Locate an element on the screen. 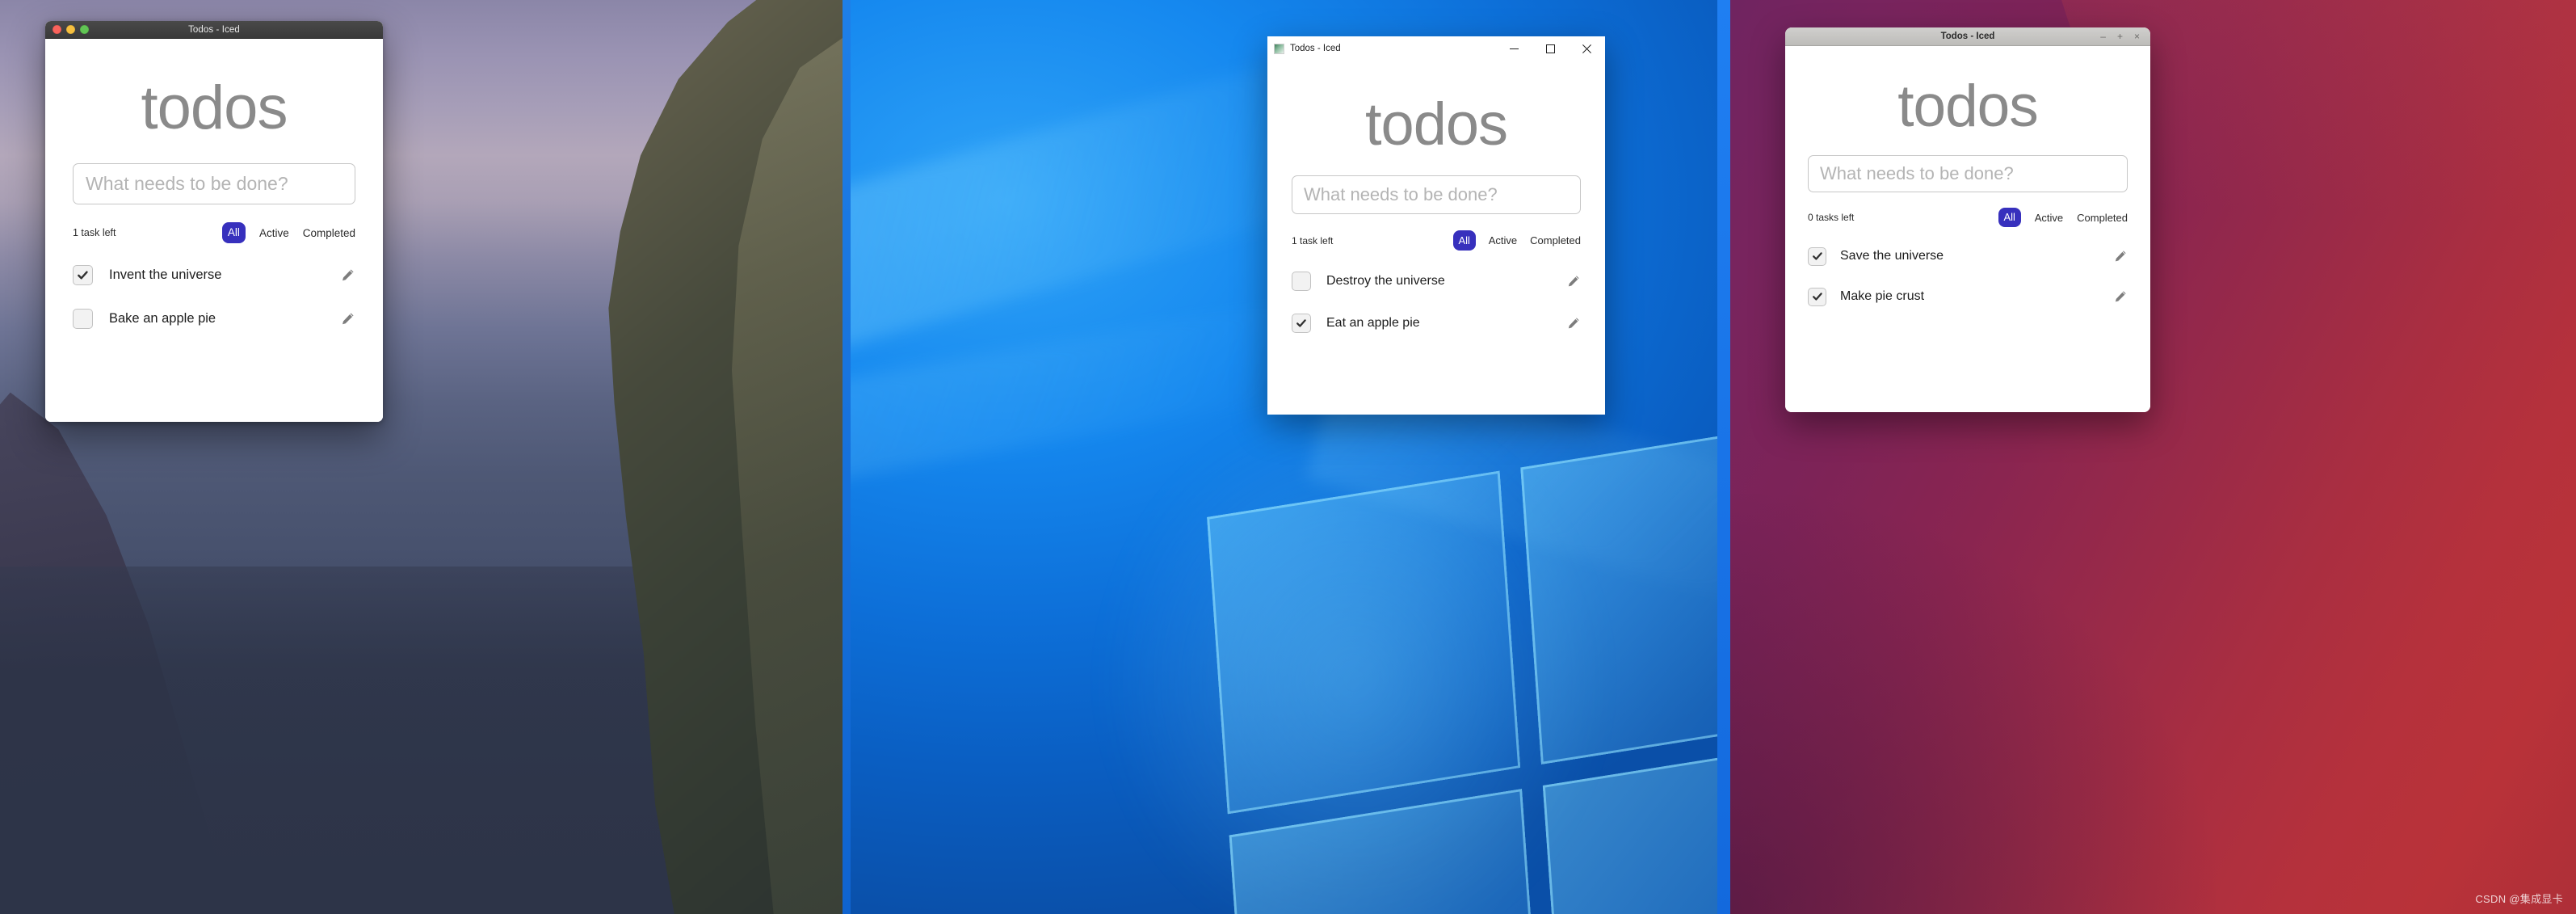 This screenshot has width=2576, height=914. maximize-icon is located at coordinates (1550, 48).